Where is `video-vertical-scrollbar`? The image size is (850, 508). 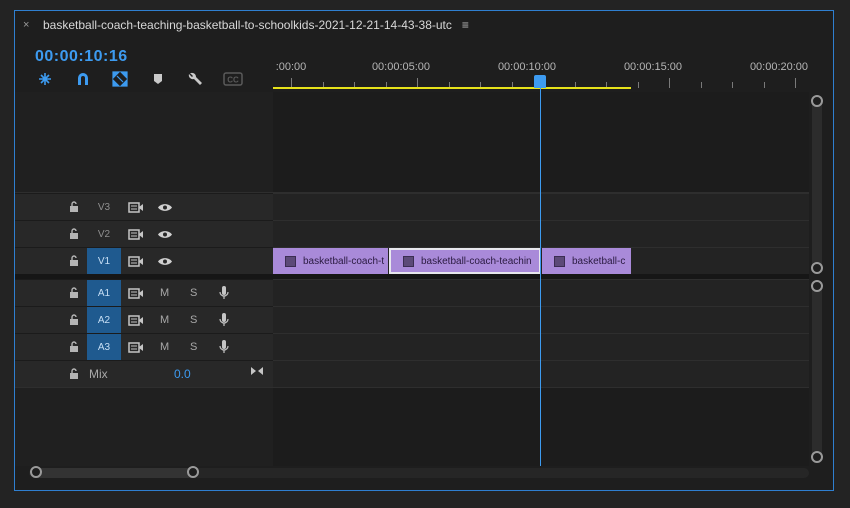
video-vertical-scrollbar is located at coordinates (817, 184).